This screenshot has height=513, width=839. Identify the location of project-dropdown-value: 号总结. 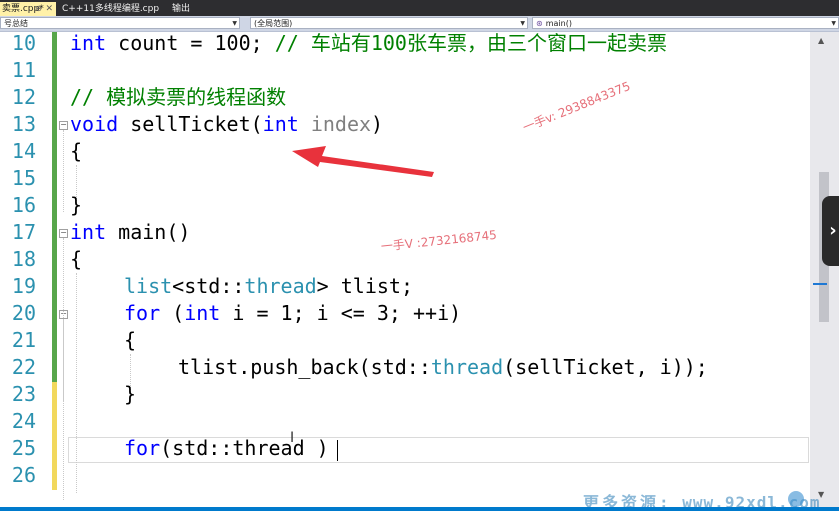
(16, 23).